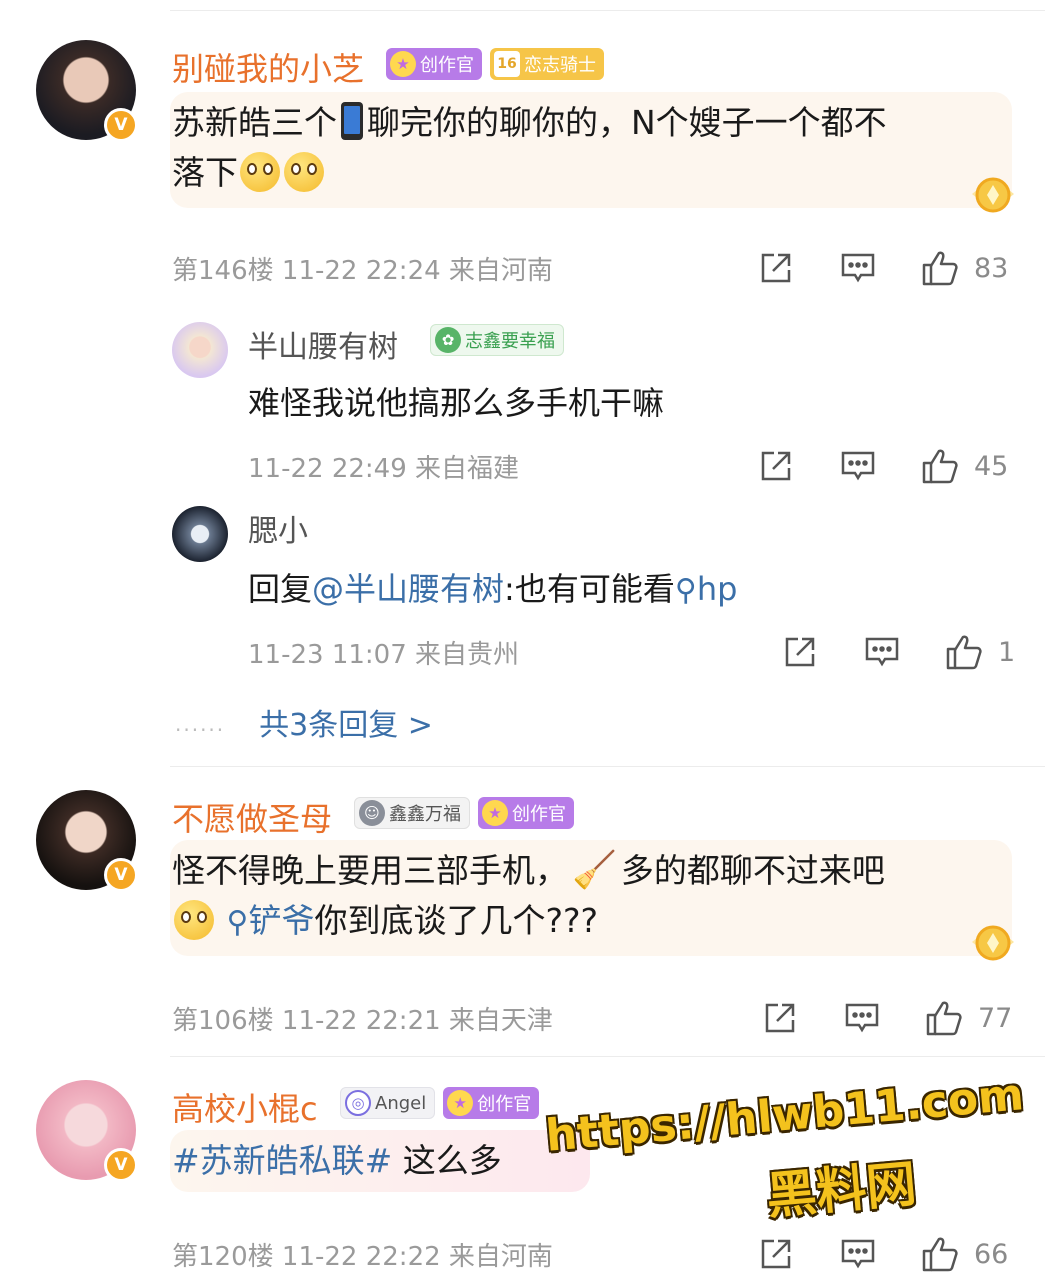  I want to click on action-bar: 83, so click(885, 268).